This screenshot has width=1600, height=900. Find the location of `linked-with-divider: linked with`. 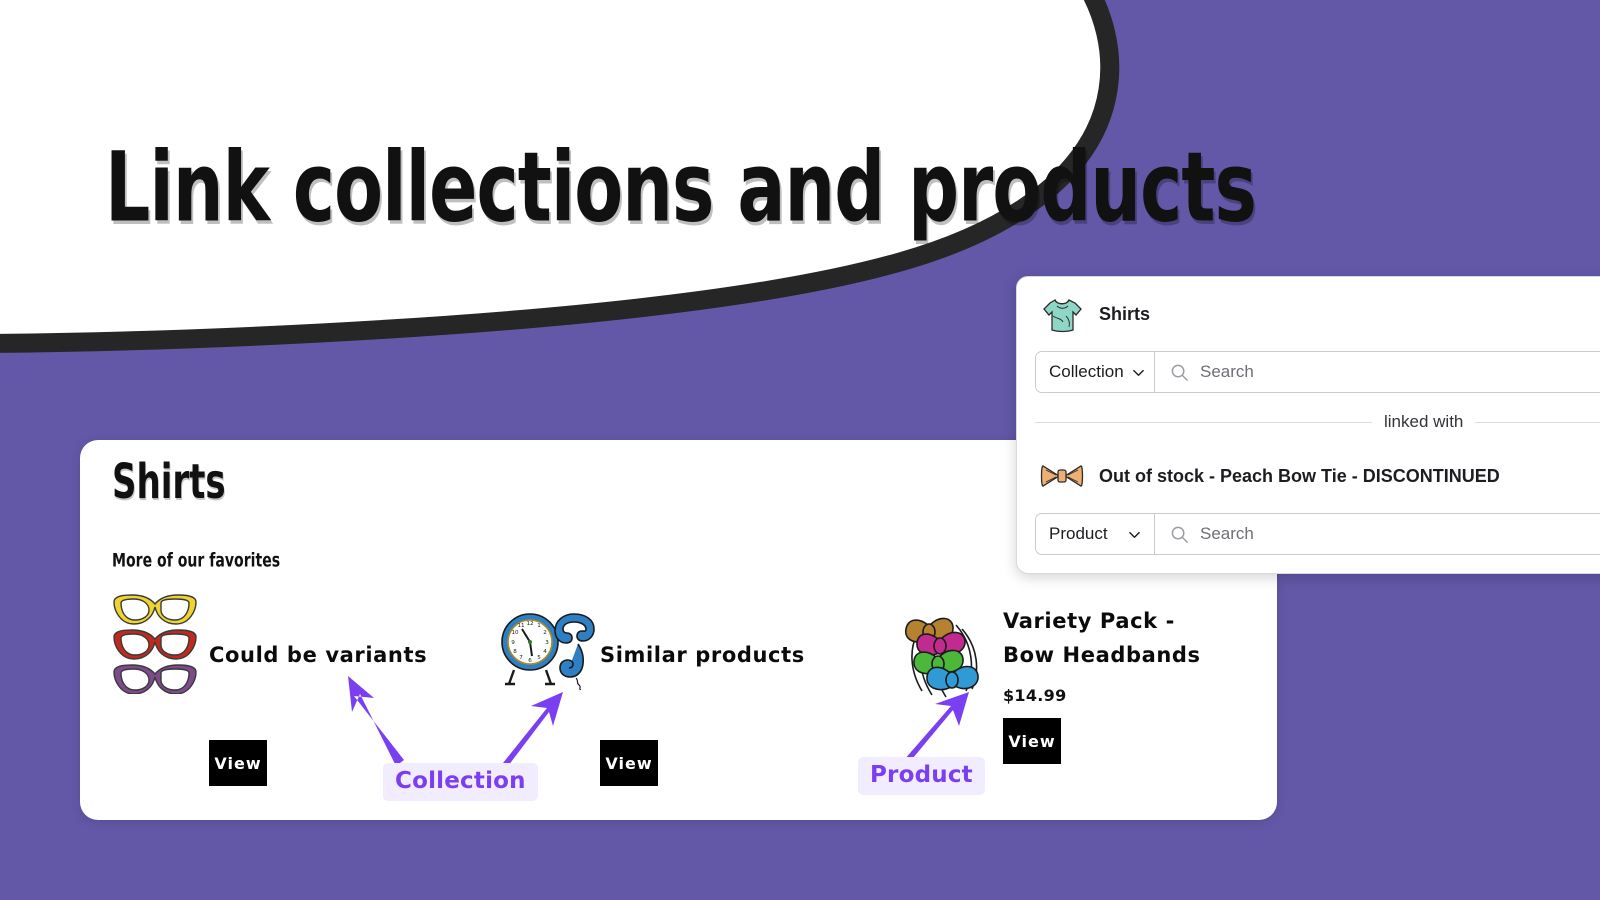

linked-with-divider: linked with is located at coordinates (1317, 422).